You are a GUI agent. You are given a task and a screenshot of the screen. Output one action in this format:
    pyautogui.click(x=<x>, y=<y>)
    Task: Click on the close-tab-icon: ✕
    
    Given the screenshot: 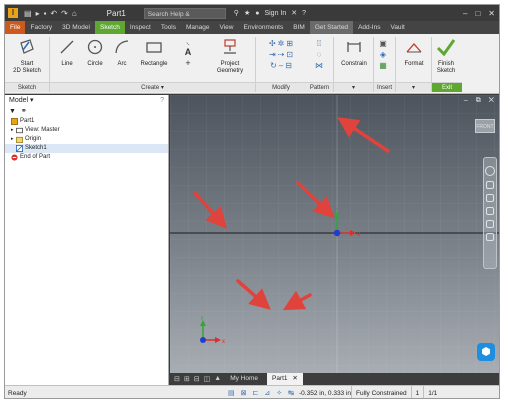 What is the action you would take?
    pyautogui.click(x=294, y=378)
    